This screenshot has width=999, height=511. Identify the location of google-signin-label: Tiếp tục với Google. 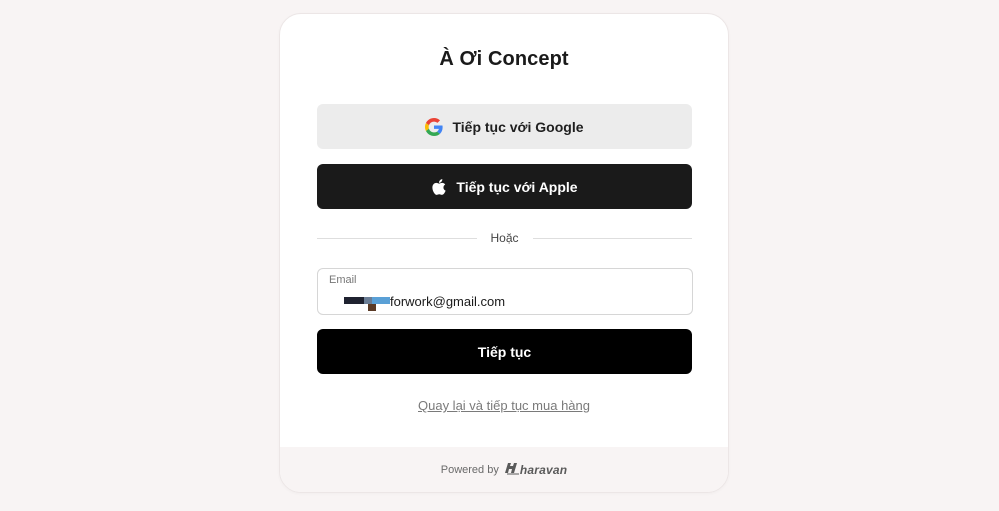
(518, 126).